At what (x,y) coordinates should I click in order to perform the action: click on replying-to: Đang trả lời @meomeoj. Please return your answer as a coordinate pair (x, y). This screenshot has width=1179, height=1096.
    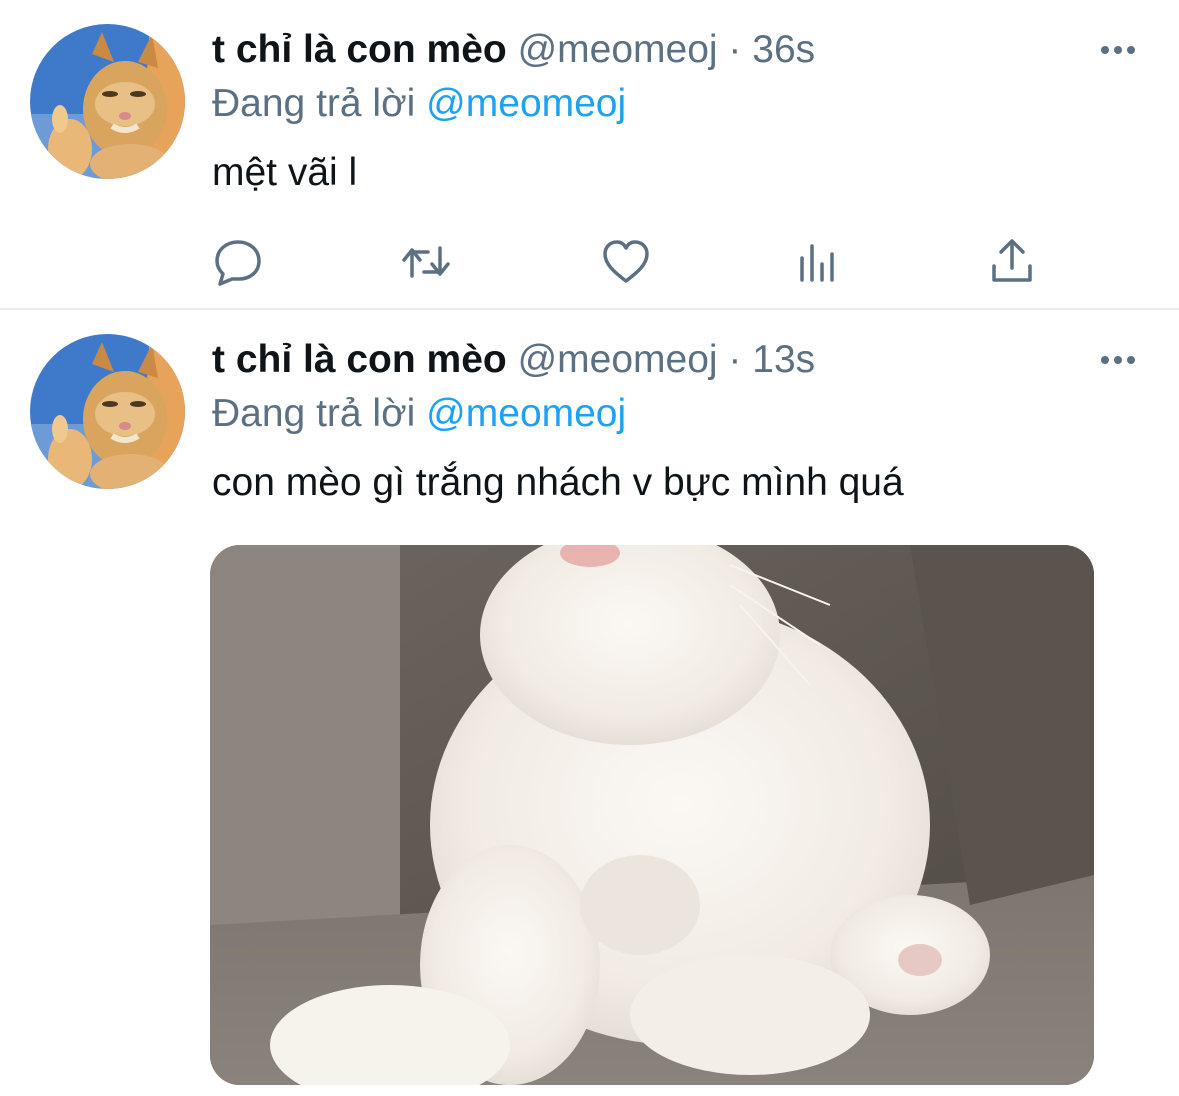
    Looking at the image, I should click on (419, 414).